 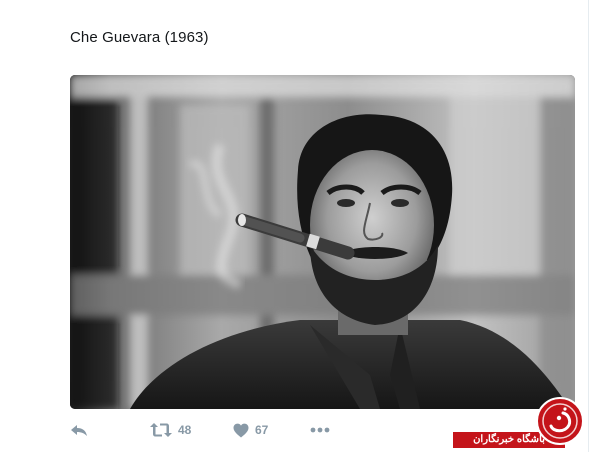 I want to click on logo-seal, so click(x=560, y=421).